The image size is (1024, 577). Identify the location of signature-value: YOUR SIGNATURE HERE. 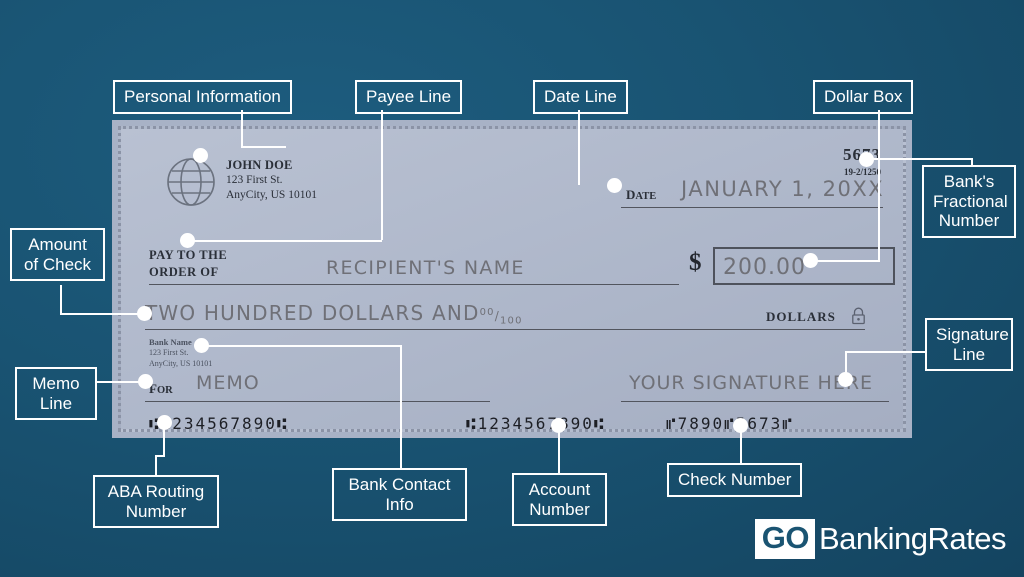
(751, 383).